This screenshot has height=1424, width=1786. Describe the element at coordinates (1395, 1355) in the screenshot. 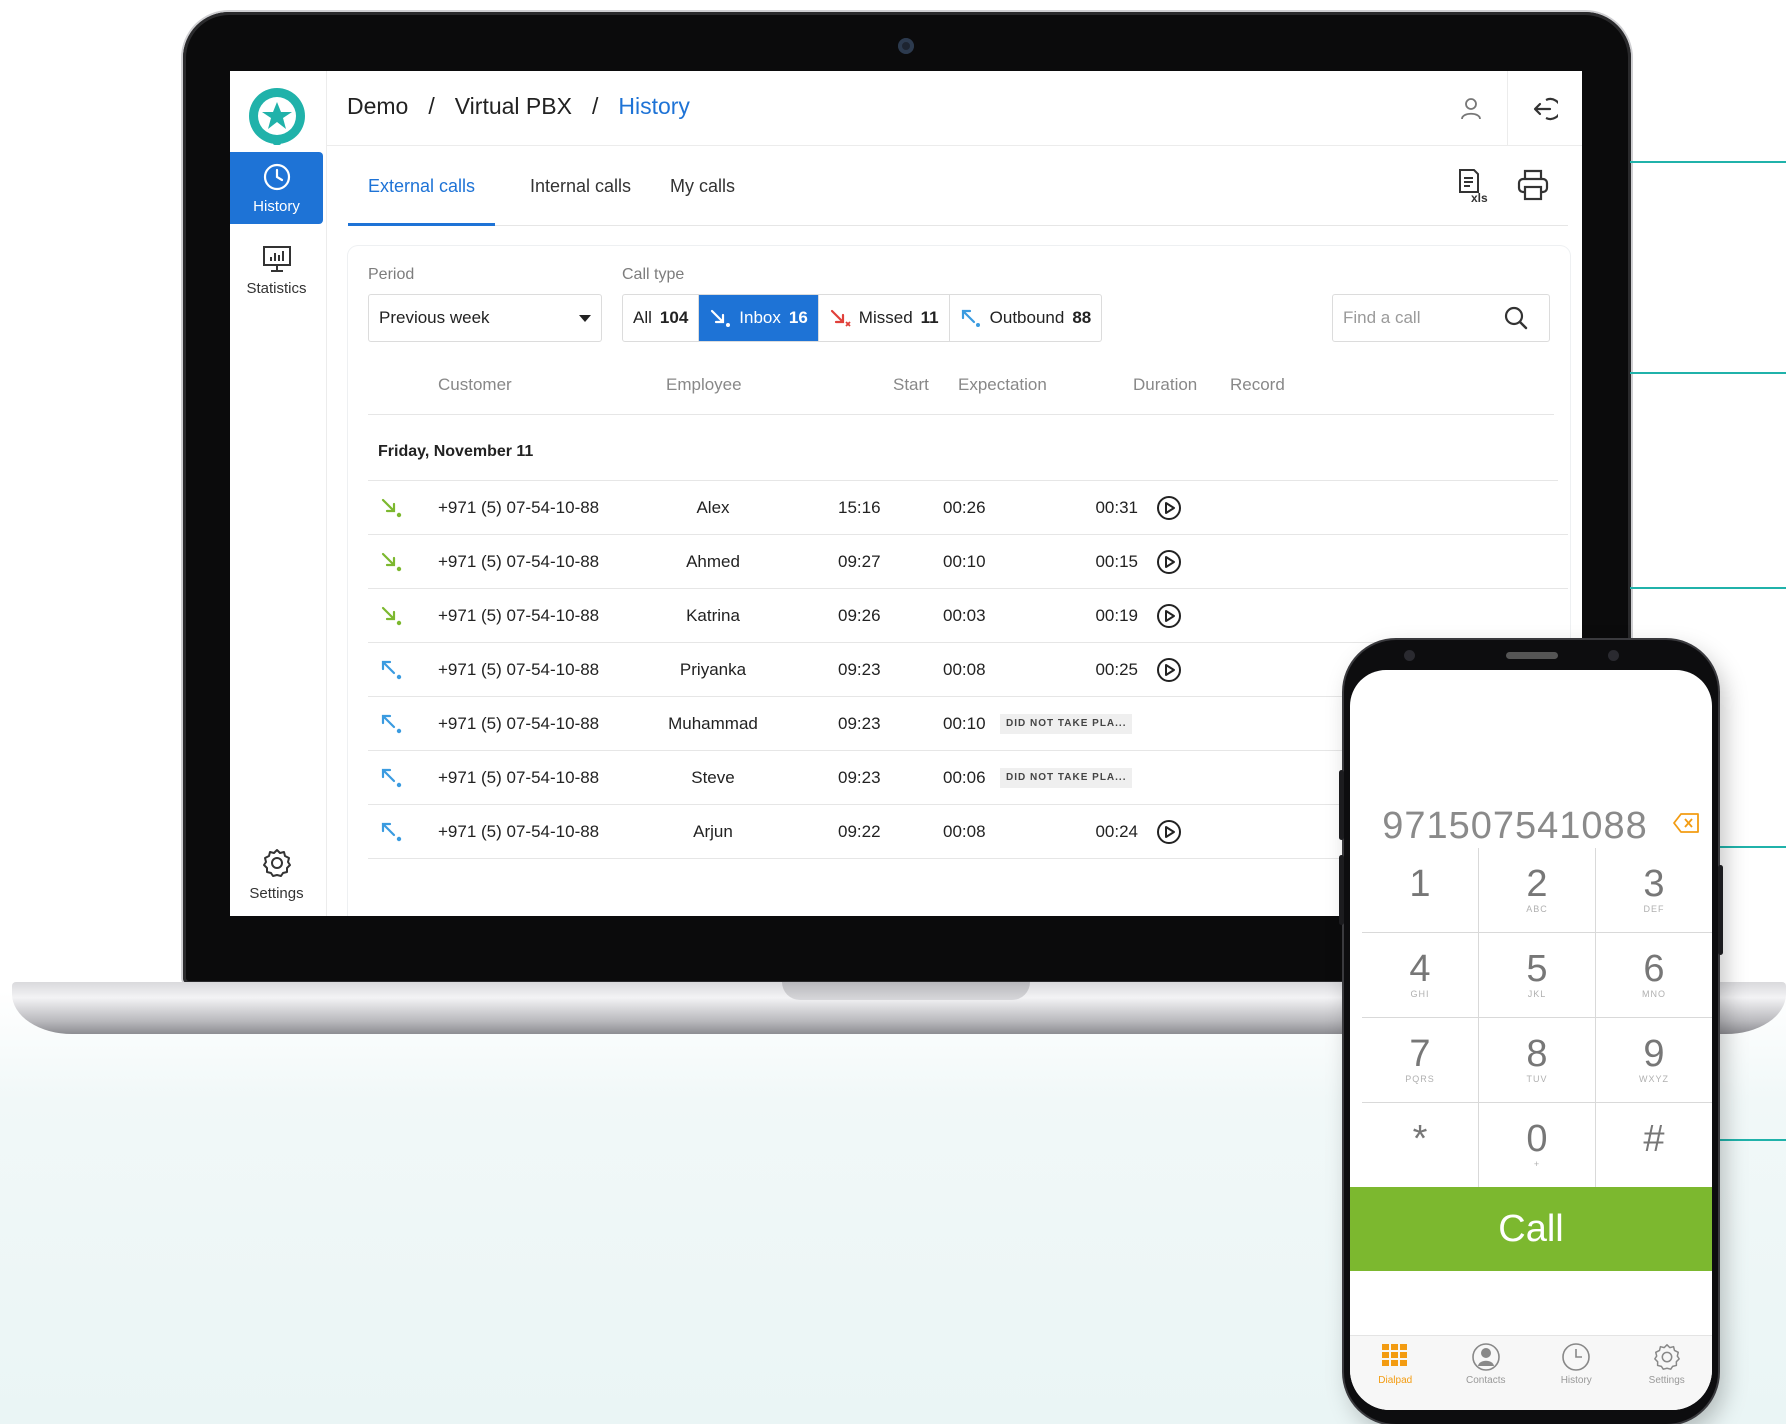

I see `dialpad-icon` at that location.